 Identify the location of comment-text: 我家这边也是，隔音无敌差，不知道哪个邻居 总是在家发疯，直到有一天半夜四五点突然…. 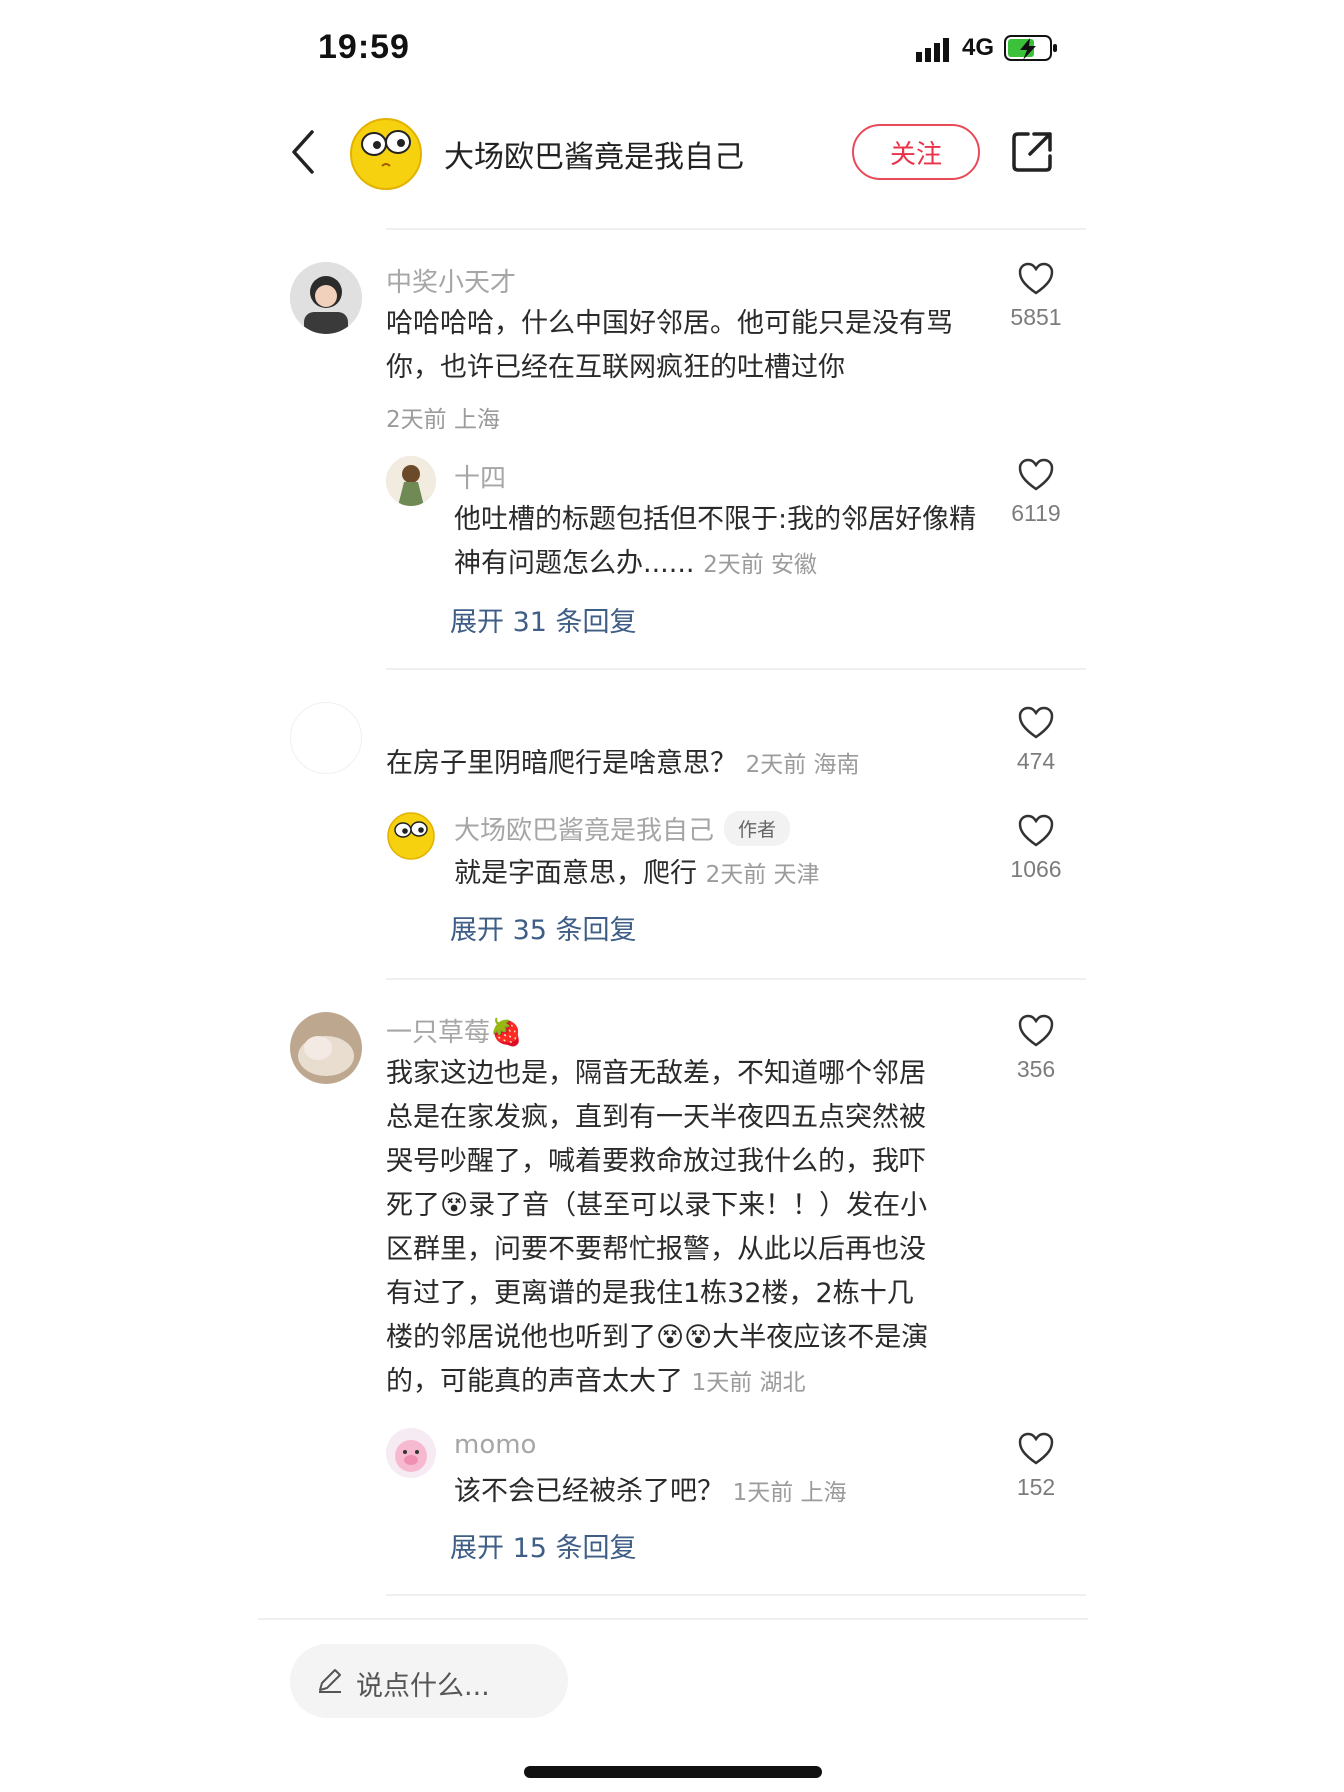
(657, 1227).